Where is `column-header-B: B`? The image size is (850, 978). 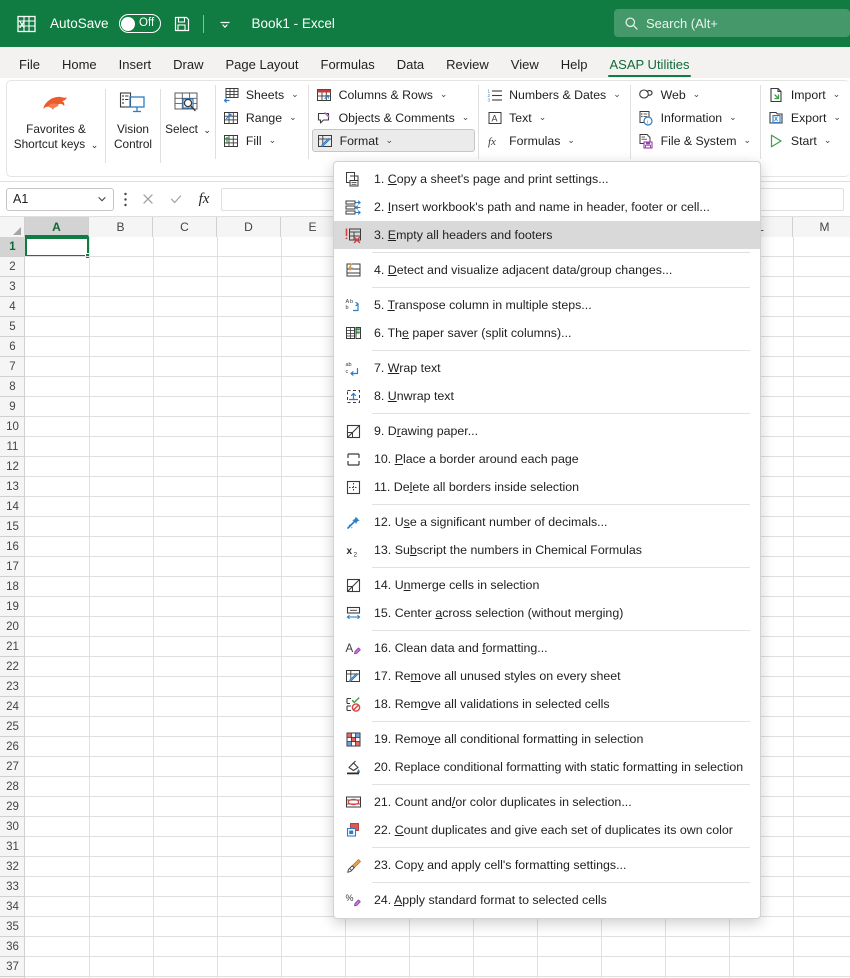
column-header-B: B is located at coordinates (121, 227).